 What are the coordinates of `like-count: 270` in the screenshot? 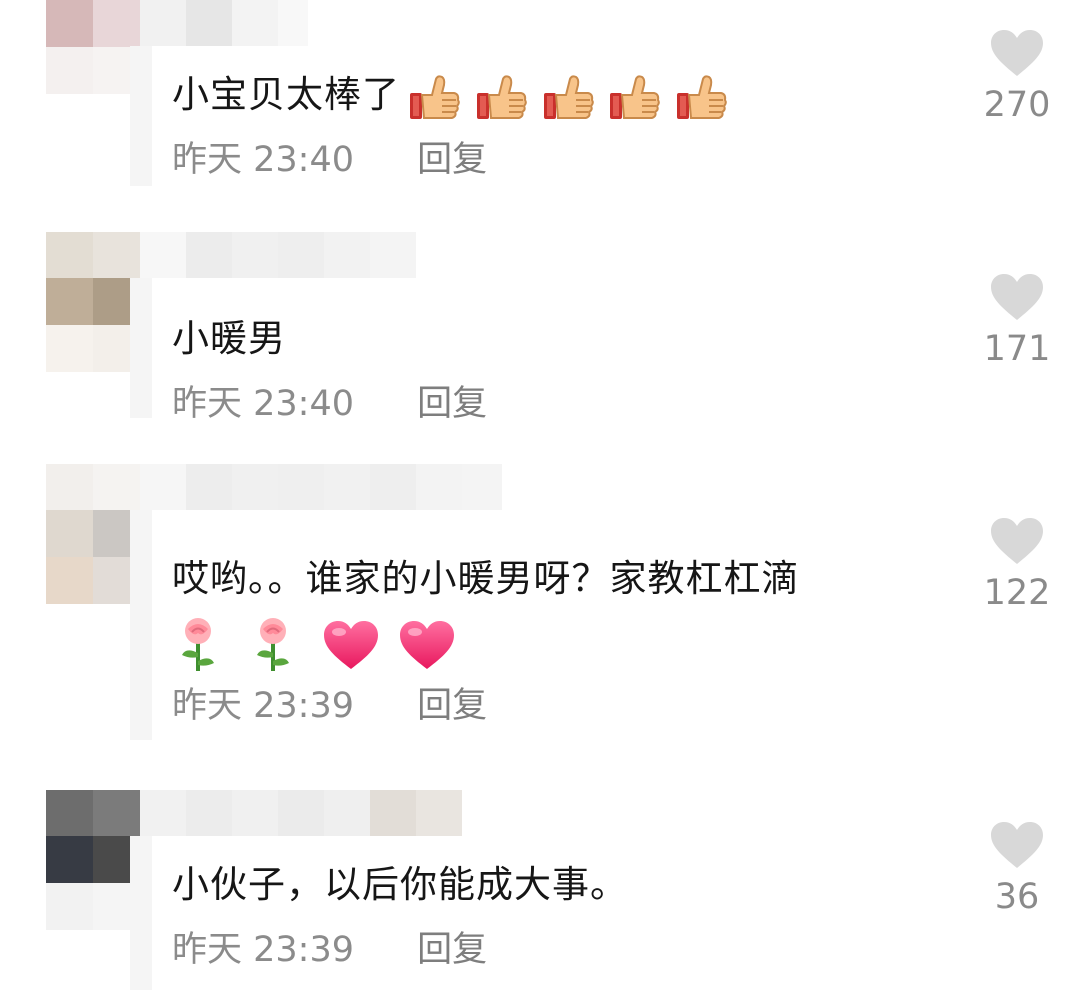 It's located at (1017, 105).